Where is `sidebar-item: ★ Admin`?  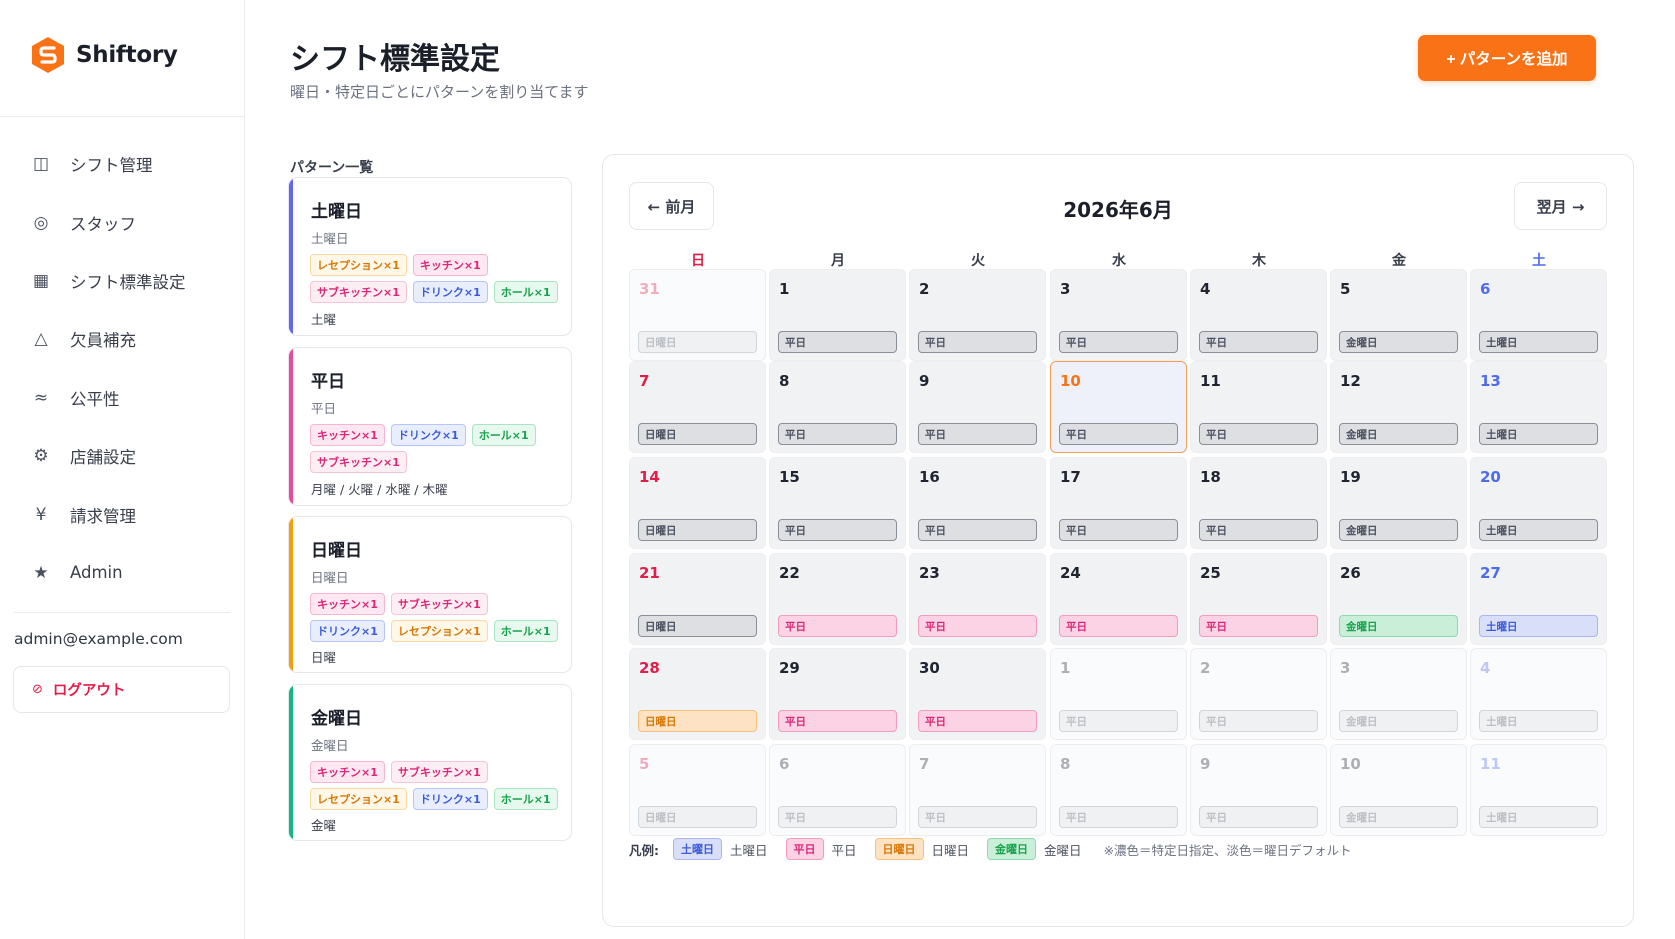 sidebar-item: ★ Admin is located at coordinates (122, 573).